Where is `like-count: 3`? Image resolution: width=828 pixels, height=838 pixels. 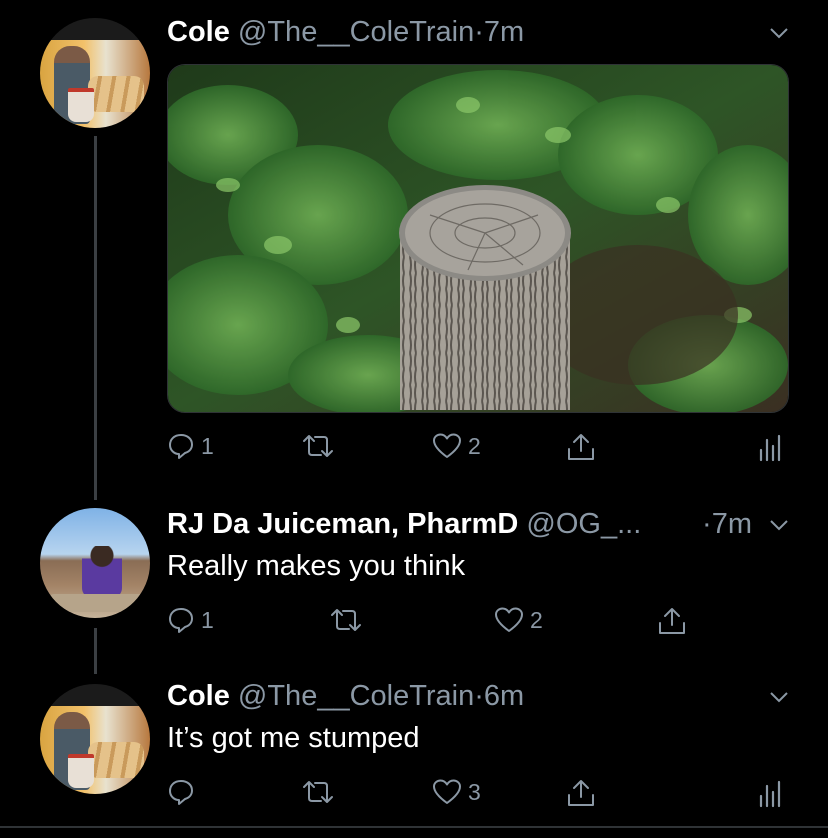
like-count: 3 is located at coordinates (474, 791).